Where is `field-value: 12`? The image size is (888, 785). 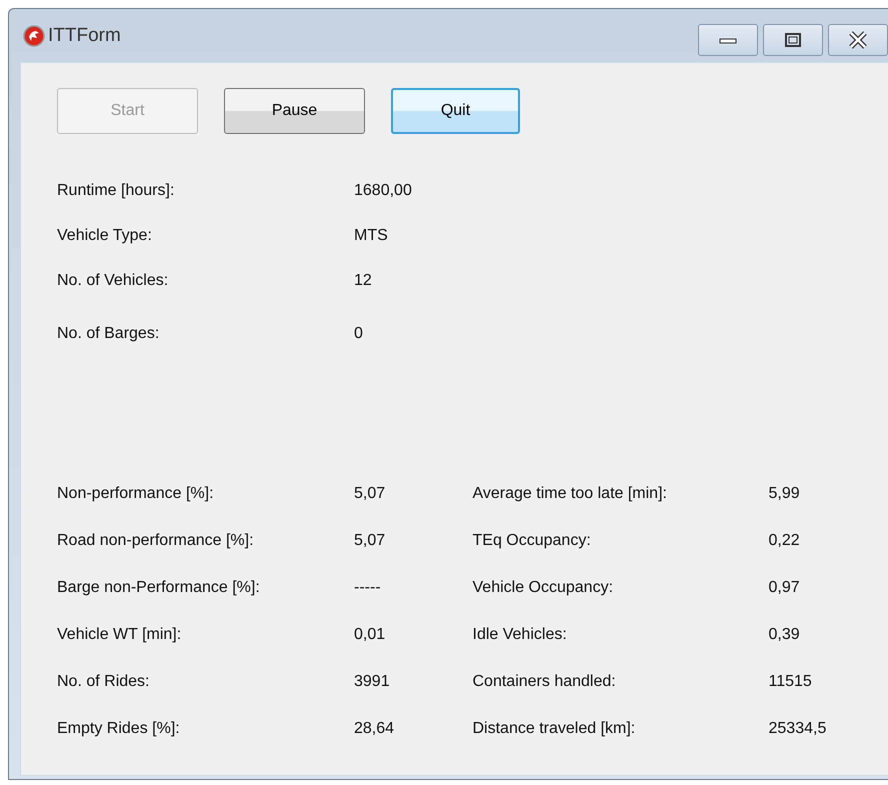
field-value: 12 is located at coordinates (363, 281).